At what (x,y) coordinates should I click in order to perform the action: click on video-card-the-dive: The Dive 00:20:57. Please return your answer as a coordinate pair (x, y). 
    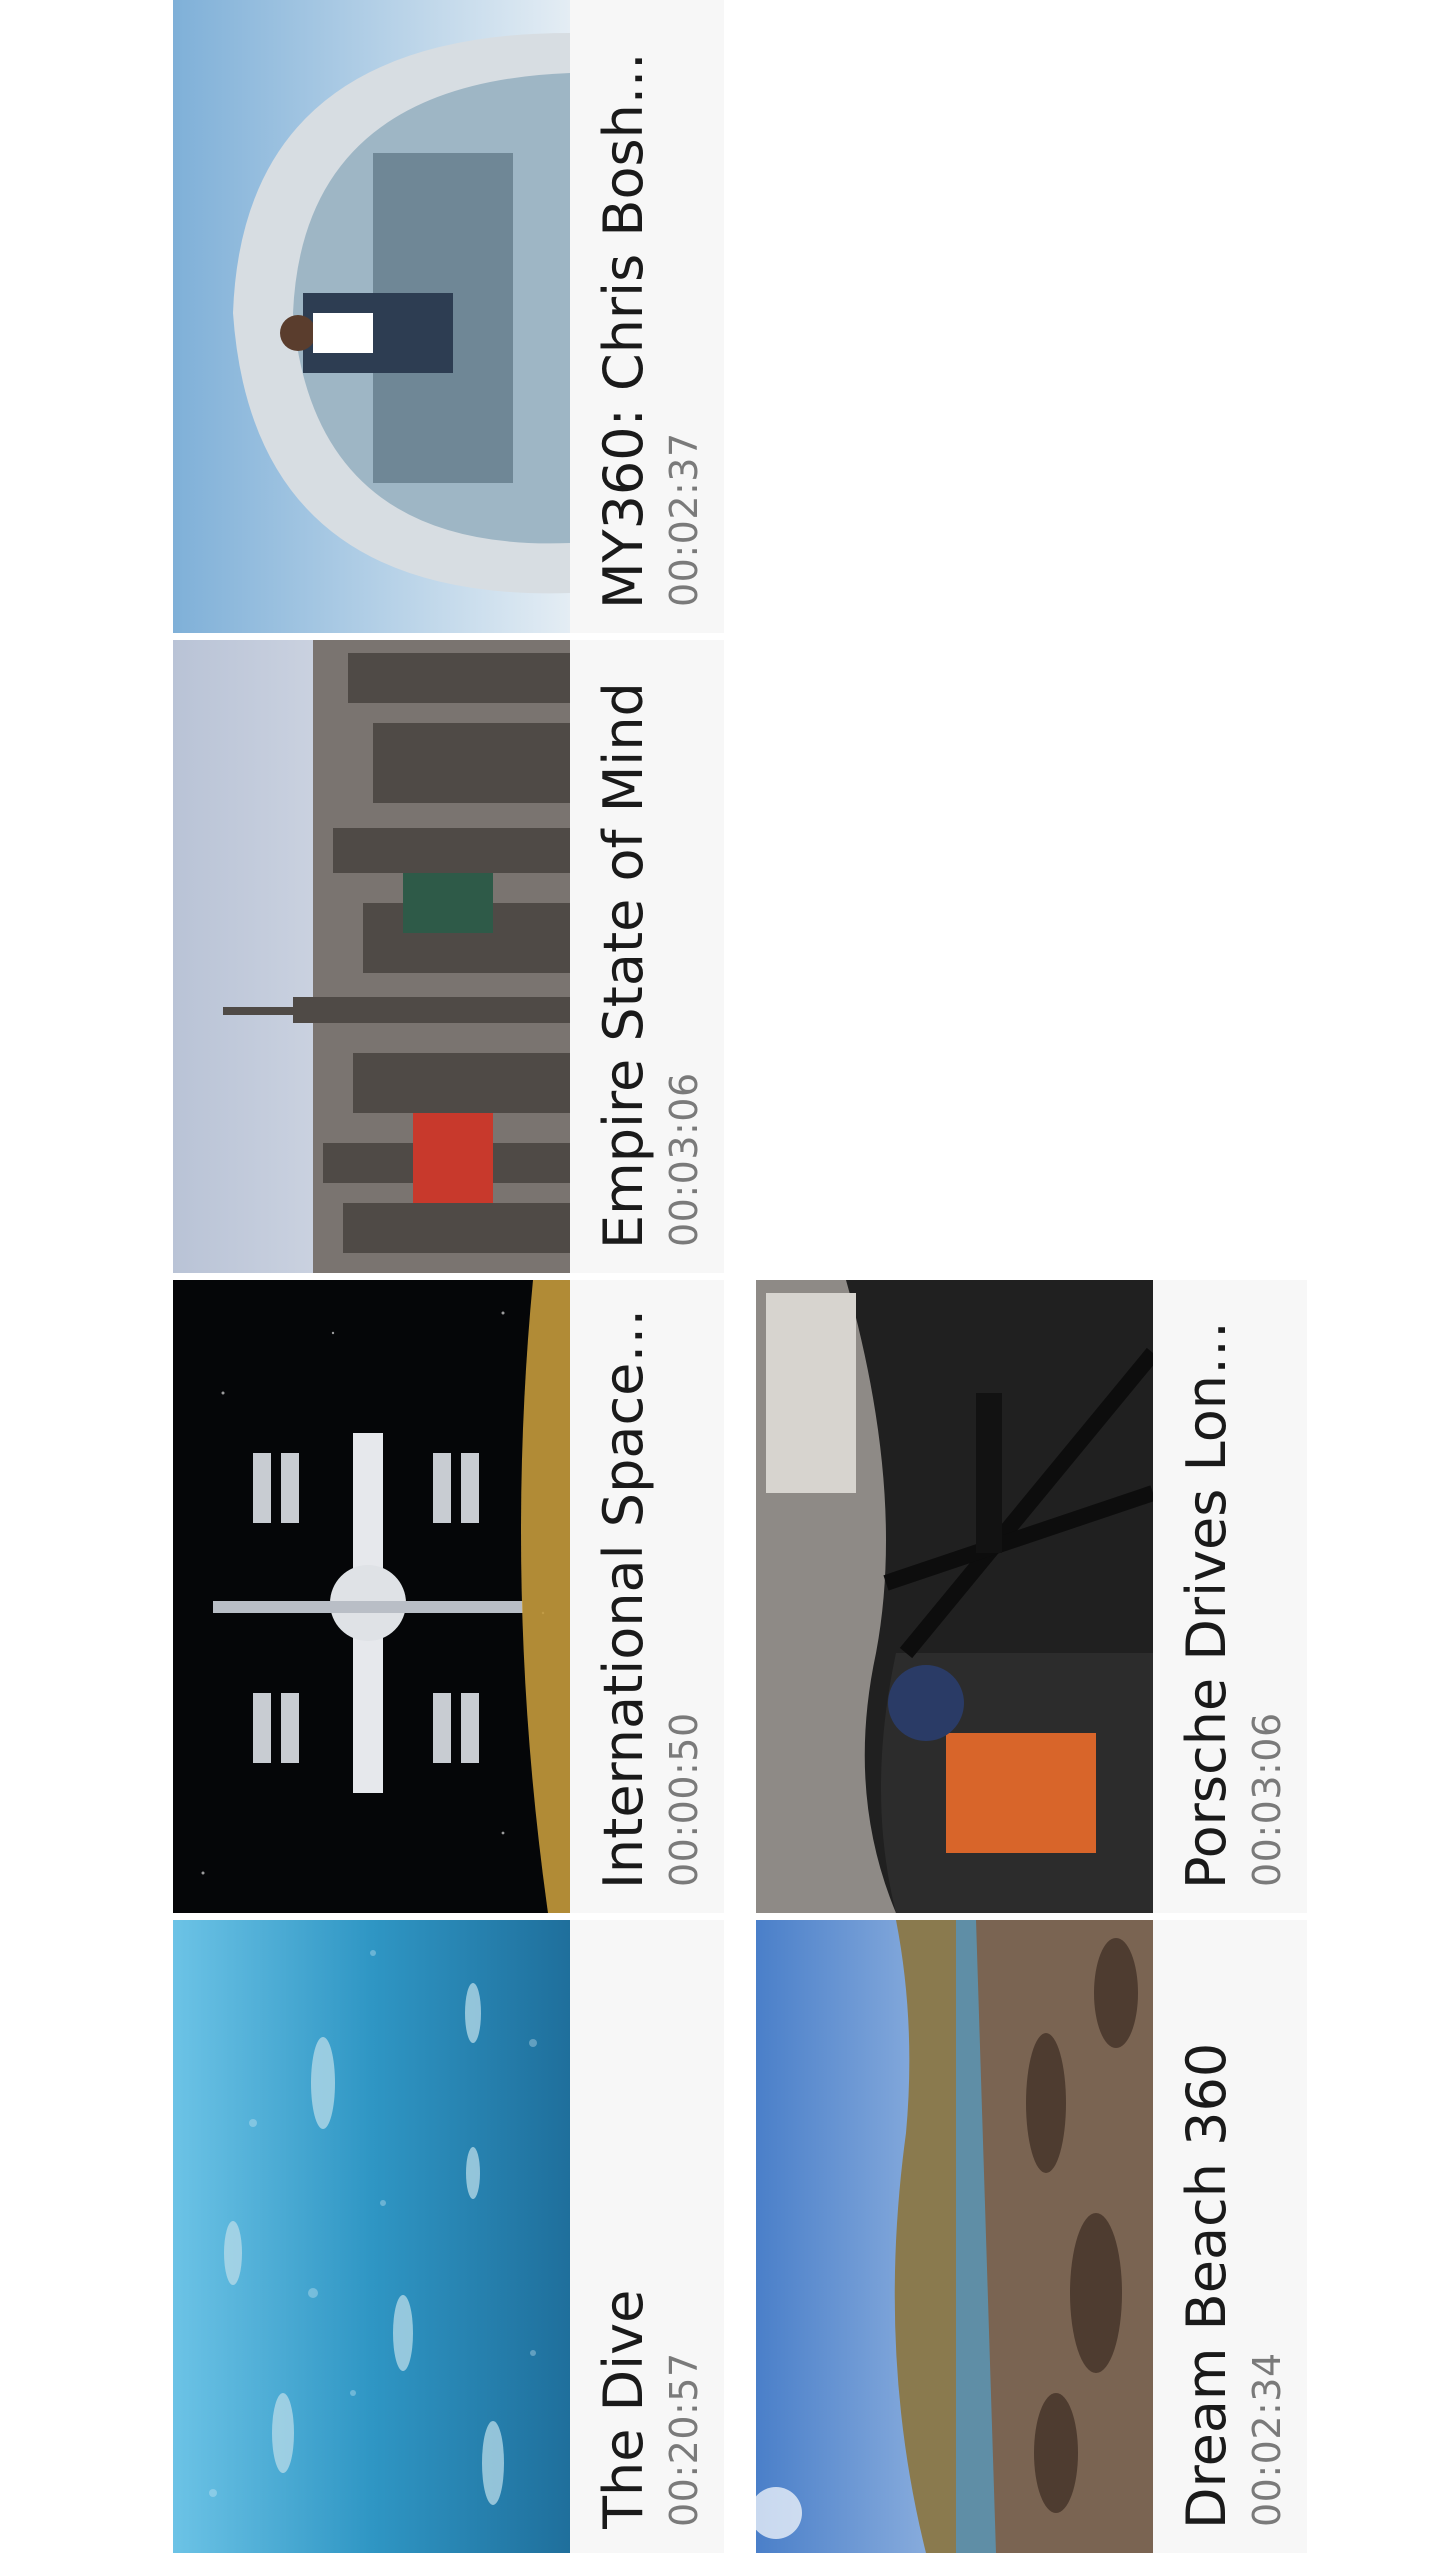
    Looking at the image, I should click on (448, 2236).